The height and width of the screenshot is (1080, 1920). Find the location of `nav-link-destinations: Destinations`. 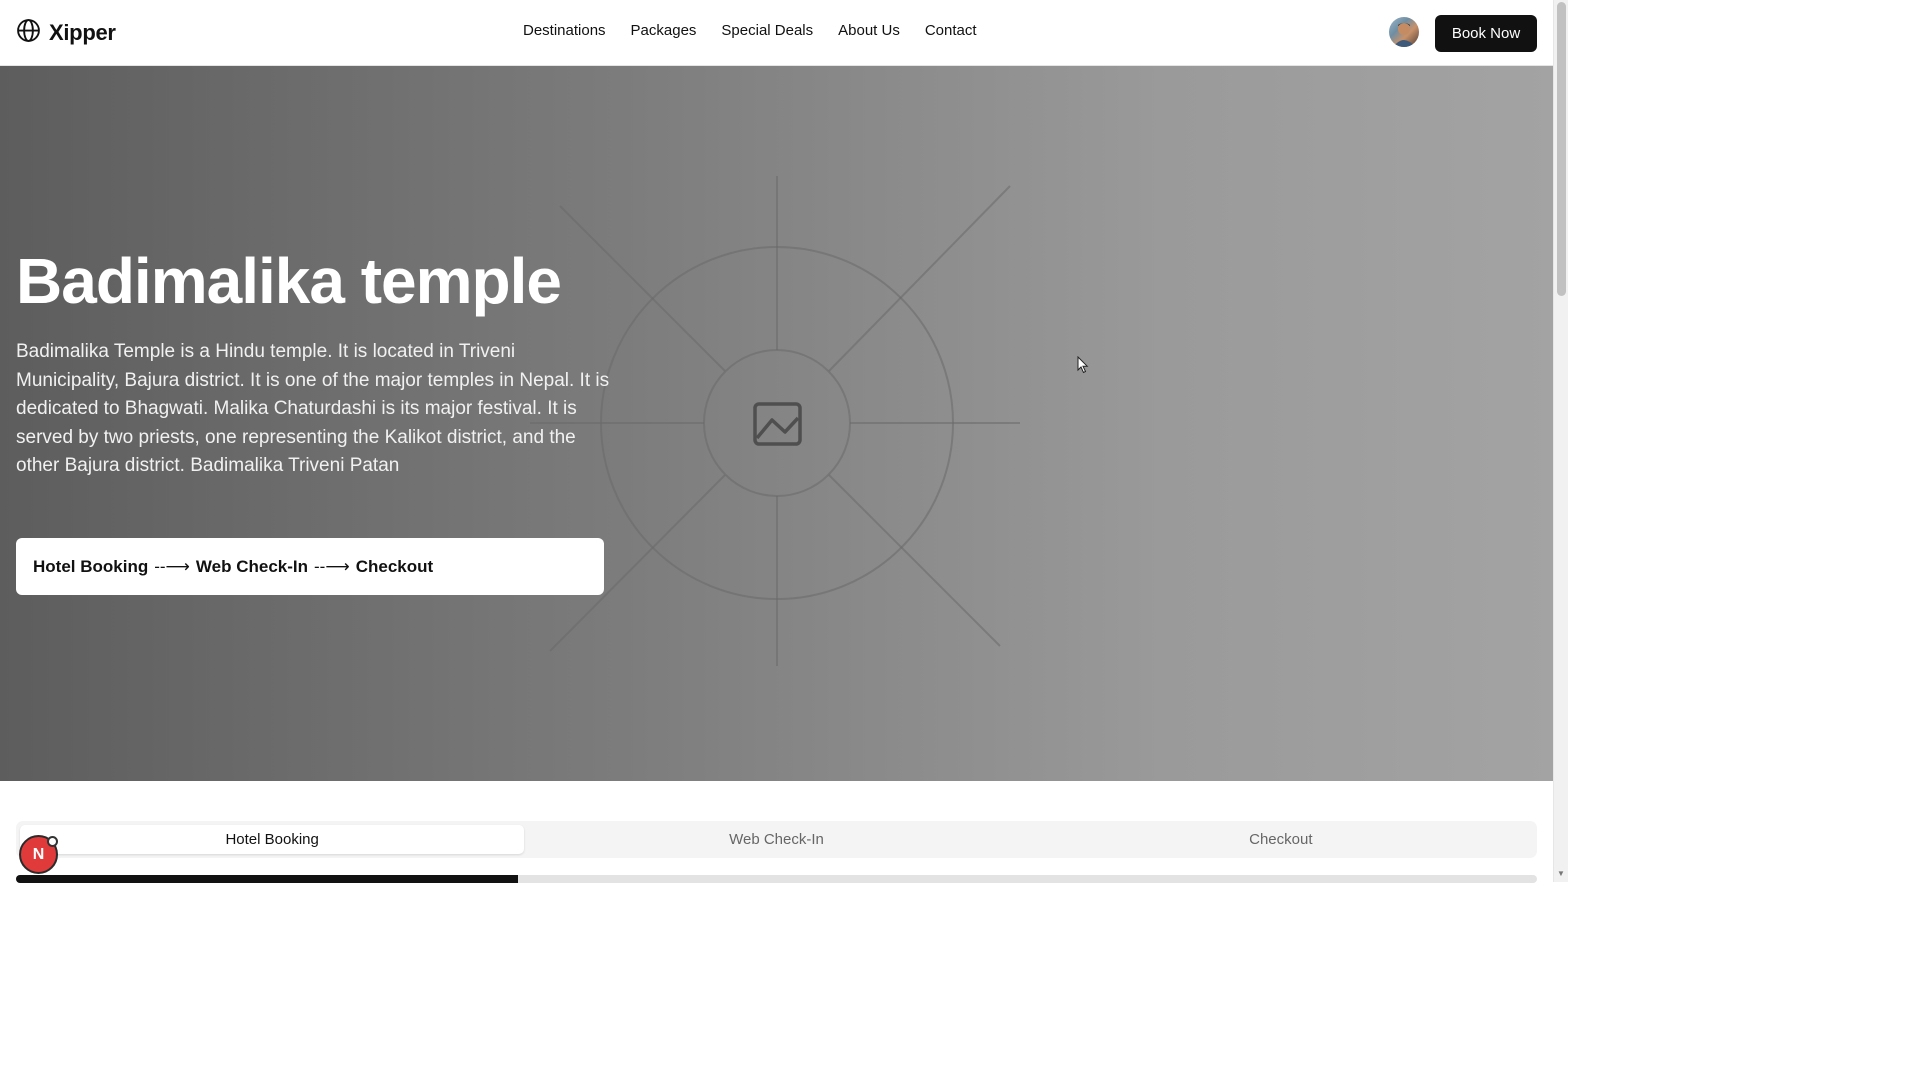

nav-link-destinations: Destinations is located at coordinates (564, 30).